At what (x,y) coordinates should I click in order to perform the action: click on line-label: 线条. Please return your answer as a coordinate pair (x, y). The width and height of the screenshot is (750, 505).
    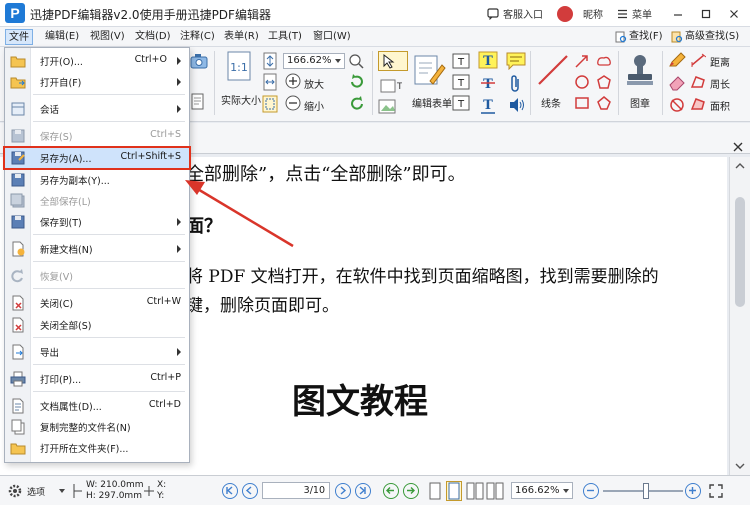
    Looking at the image, I should click on (551, 102).